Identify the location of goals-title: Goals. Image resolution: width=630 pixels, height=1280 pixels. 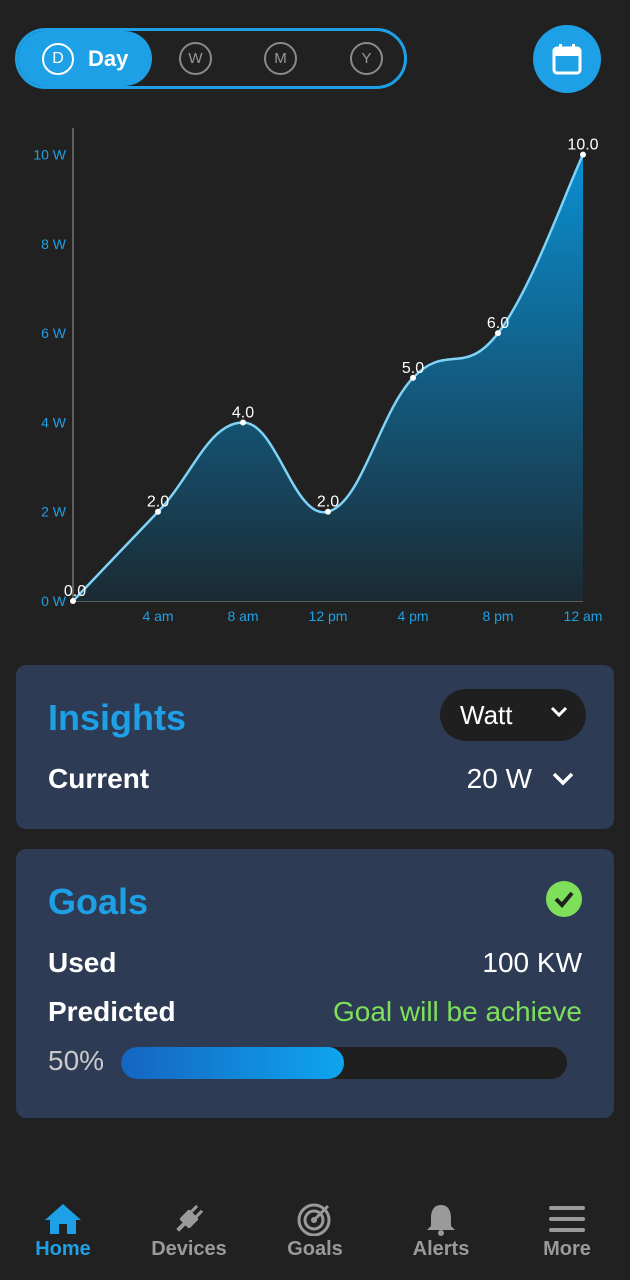
(98, 901).